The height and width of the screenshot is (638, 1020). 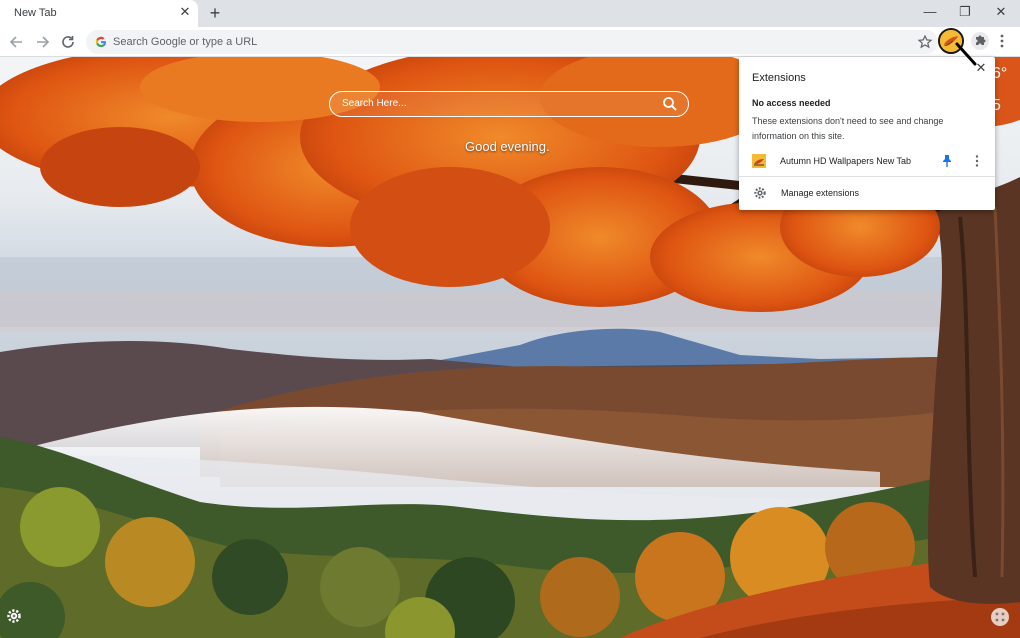 I want to click on new-tab-button: +, so click(x=215, y=13).